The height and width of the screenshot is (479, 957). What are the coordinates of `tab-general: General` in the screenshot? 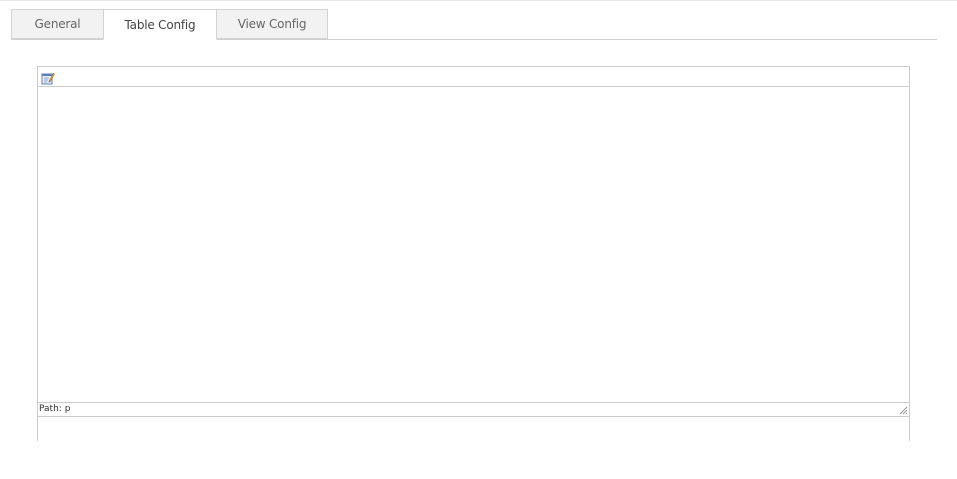 It's located at (57, 24).